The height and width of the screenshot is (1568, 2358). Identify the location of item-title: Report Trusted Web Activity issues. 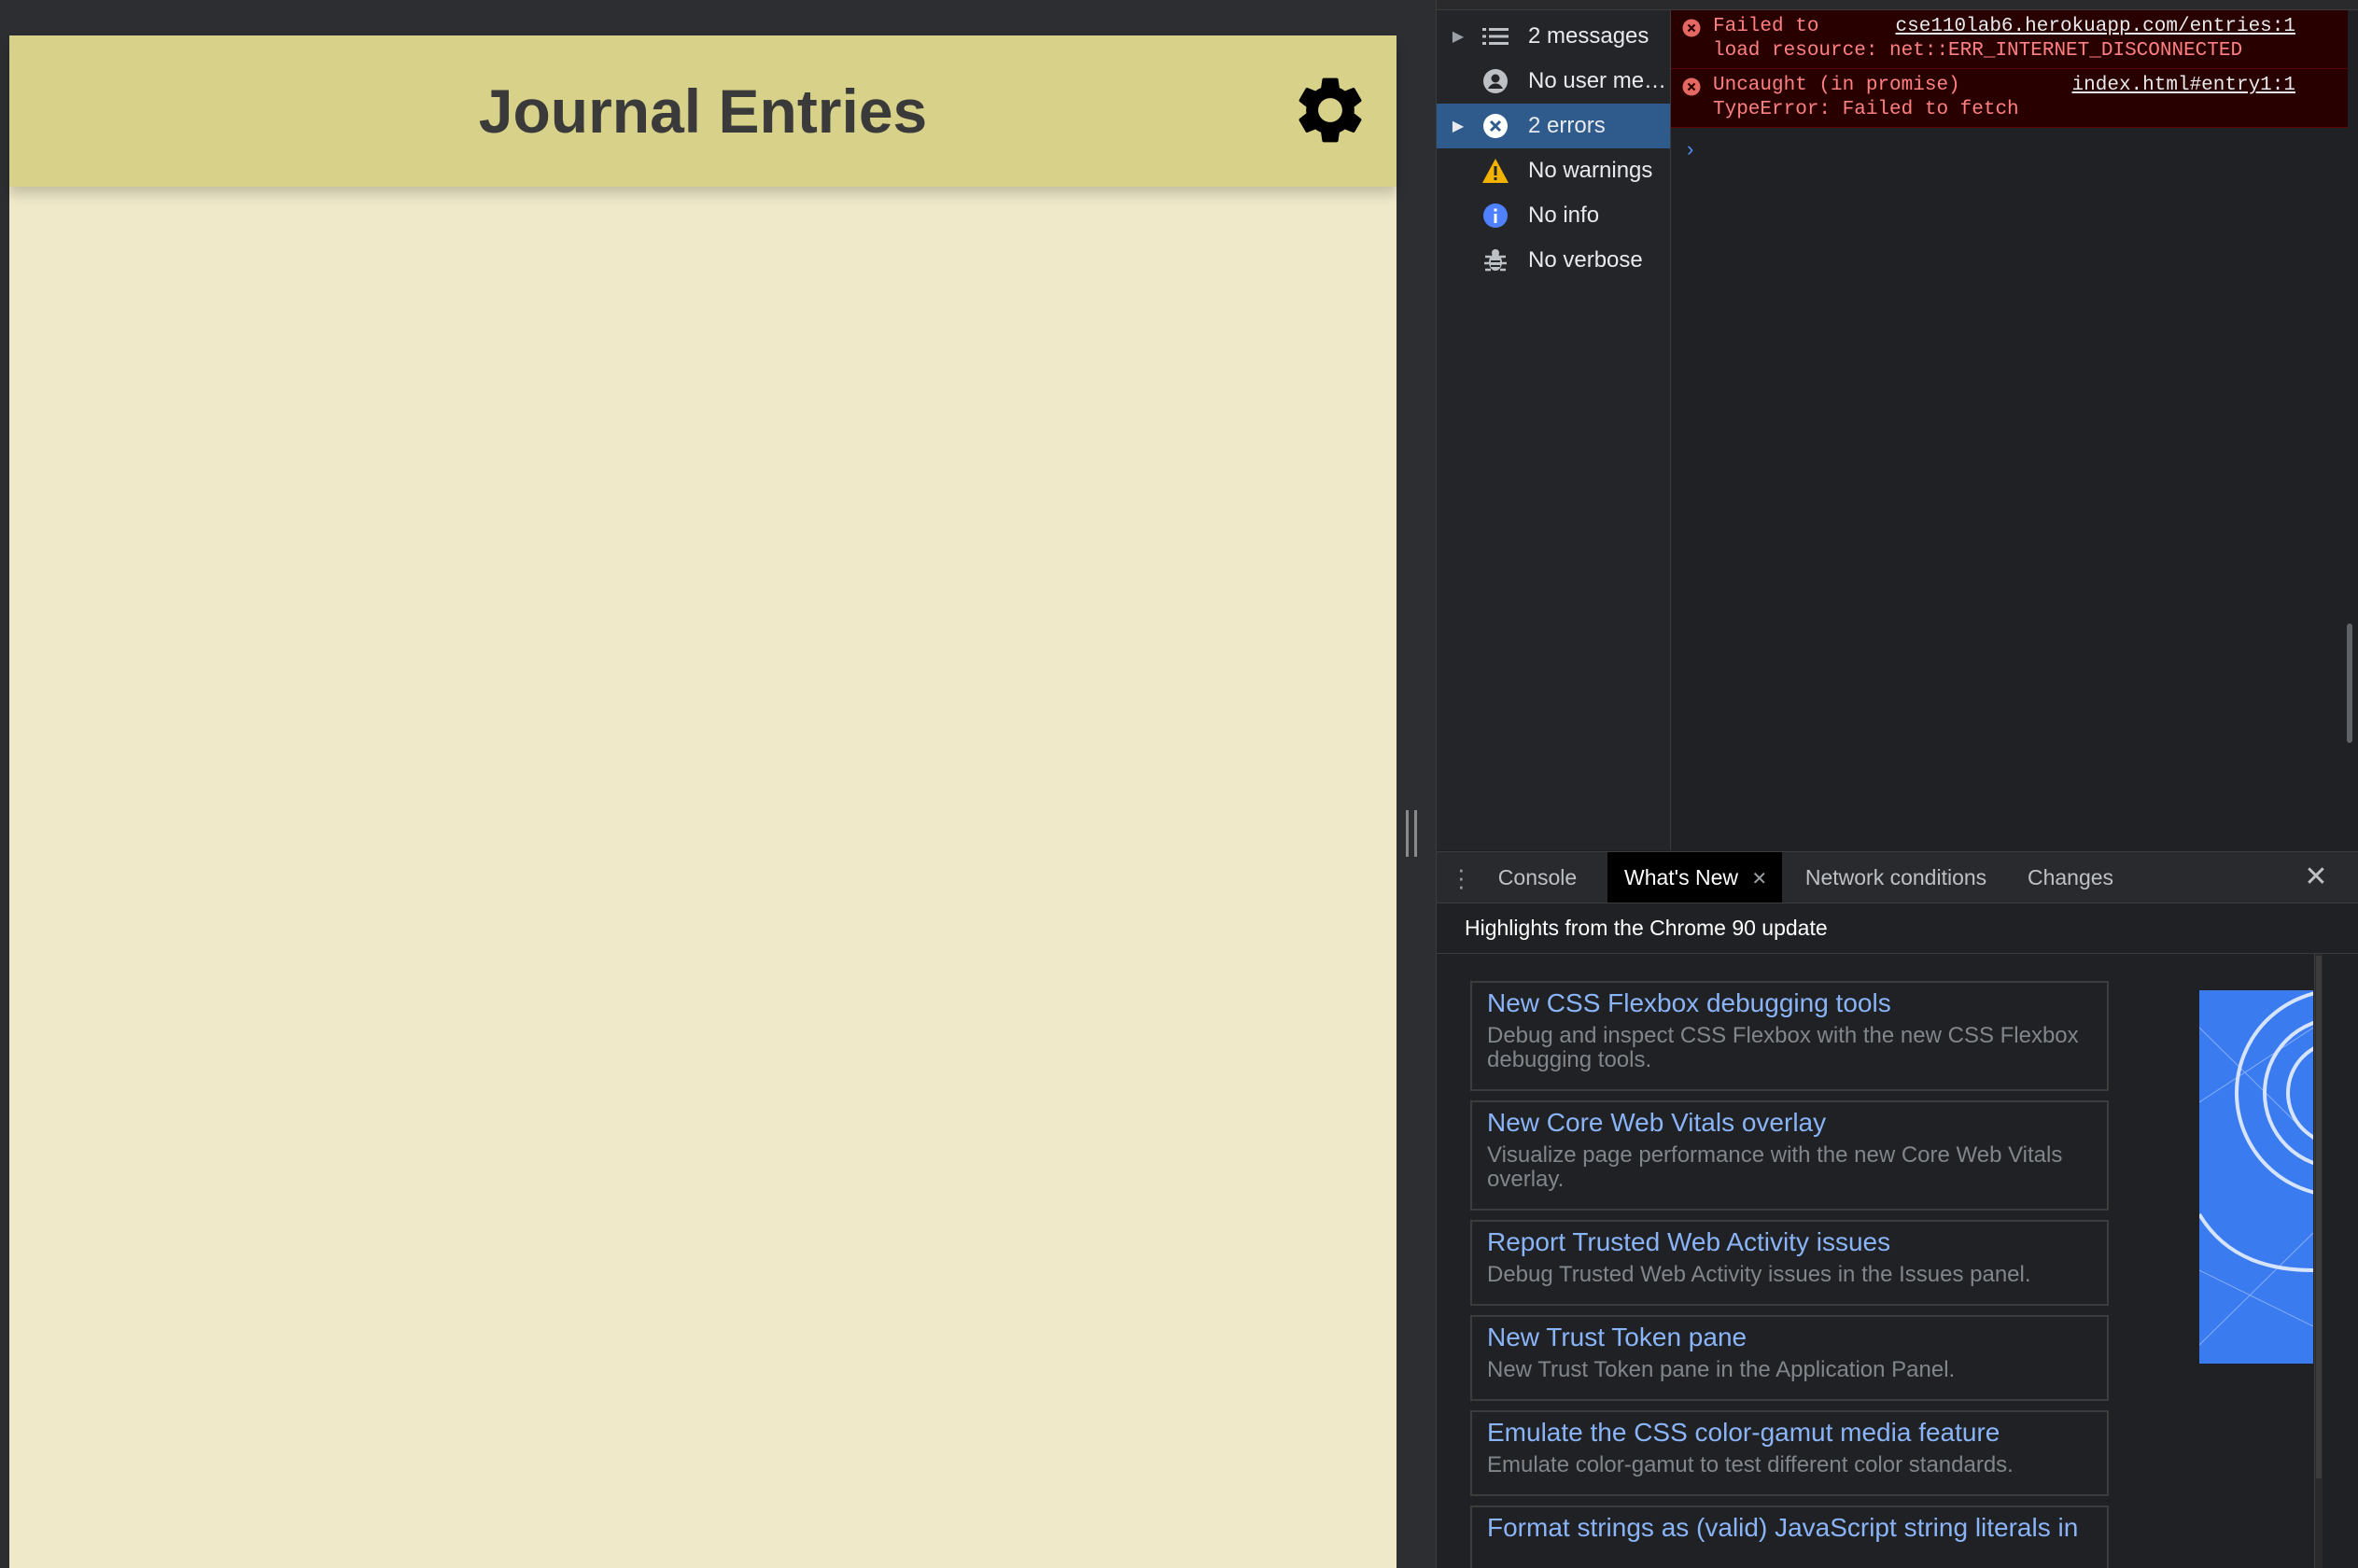
(1688, 1242).